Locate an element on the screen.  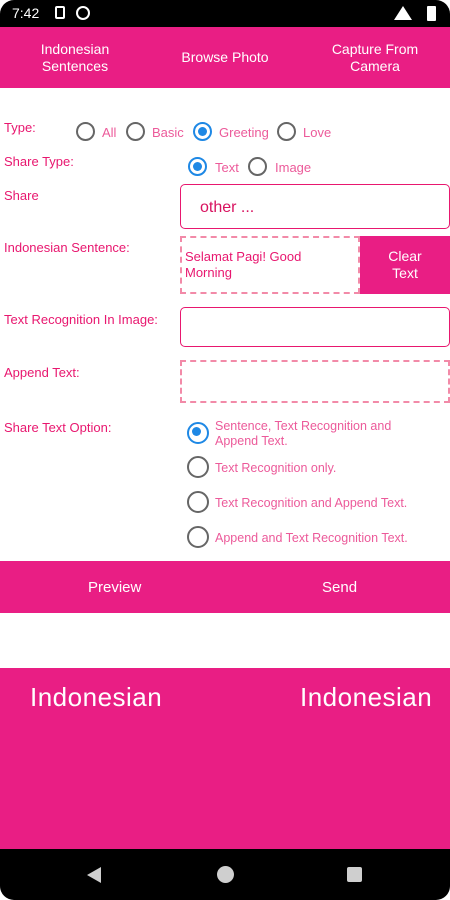
share-type-label: Share Type: is located at coordinates (39, 161).